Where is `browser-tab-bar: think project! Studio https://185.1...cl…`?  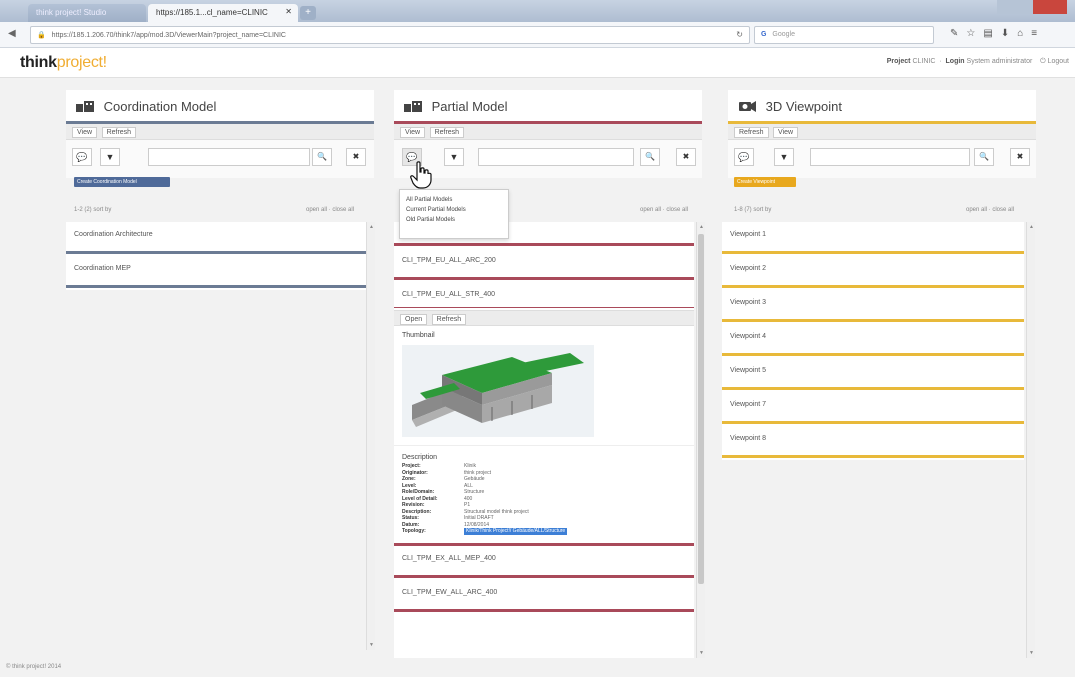
browser-tab-bar: think project! Studio https://185.1...cl… is located at coordinates (537, 11).